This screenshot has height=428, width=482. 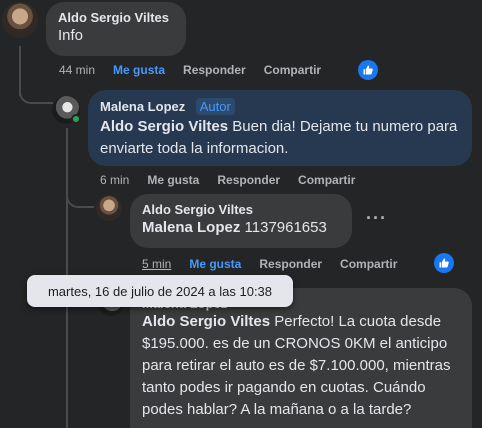 I want to click on comment-text: Info, so click(x=71, y=35).